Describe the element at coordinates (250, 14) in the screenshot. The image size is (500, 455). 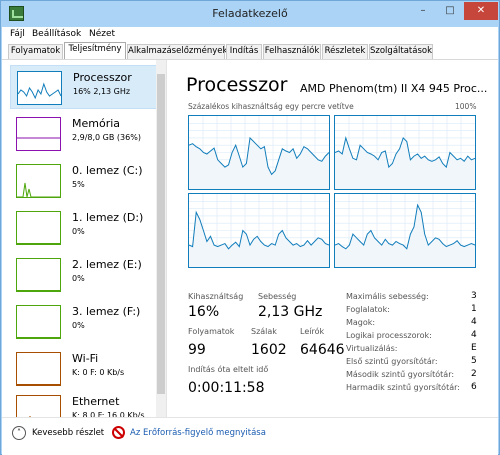
I see `title-bar: Feladatkezelő – □ ✕` at that location.